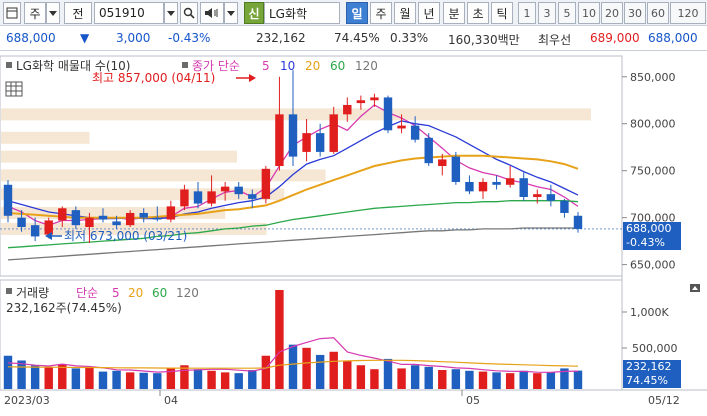  What do you see at coordinates (312, 66) in the screenshot?
I see `ma-legend-20: 20` at bounding box center [312, 66].